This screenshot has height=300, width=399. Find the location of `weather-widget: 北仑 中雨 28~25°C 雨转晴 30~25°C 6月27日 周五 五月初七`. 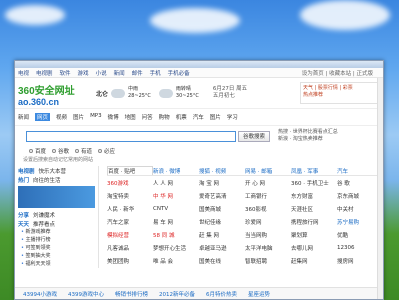

weather-widget: 北仑 中雨 28~25°C 雨转晴 30~25°C 6月27日 周五 五月初七 is located at coordinates (171, 93).